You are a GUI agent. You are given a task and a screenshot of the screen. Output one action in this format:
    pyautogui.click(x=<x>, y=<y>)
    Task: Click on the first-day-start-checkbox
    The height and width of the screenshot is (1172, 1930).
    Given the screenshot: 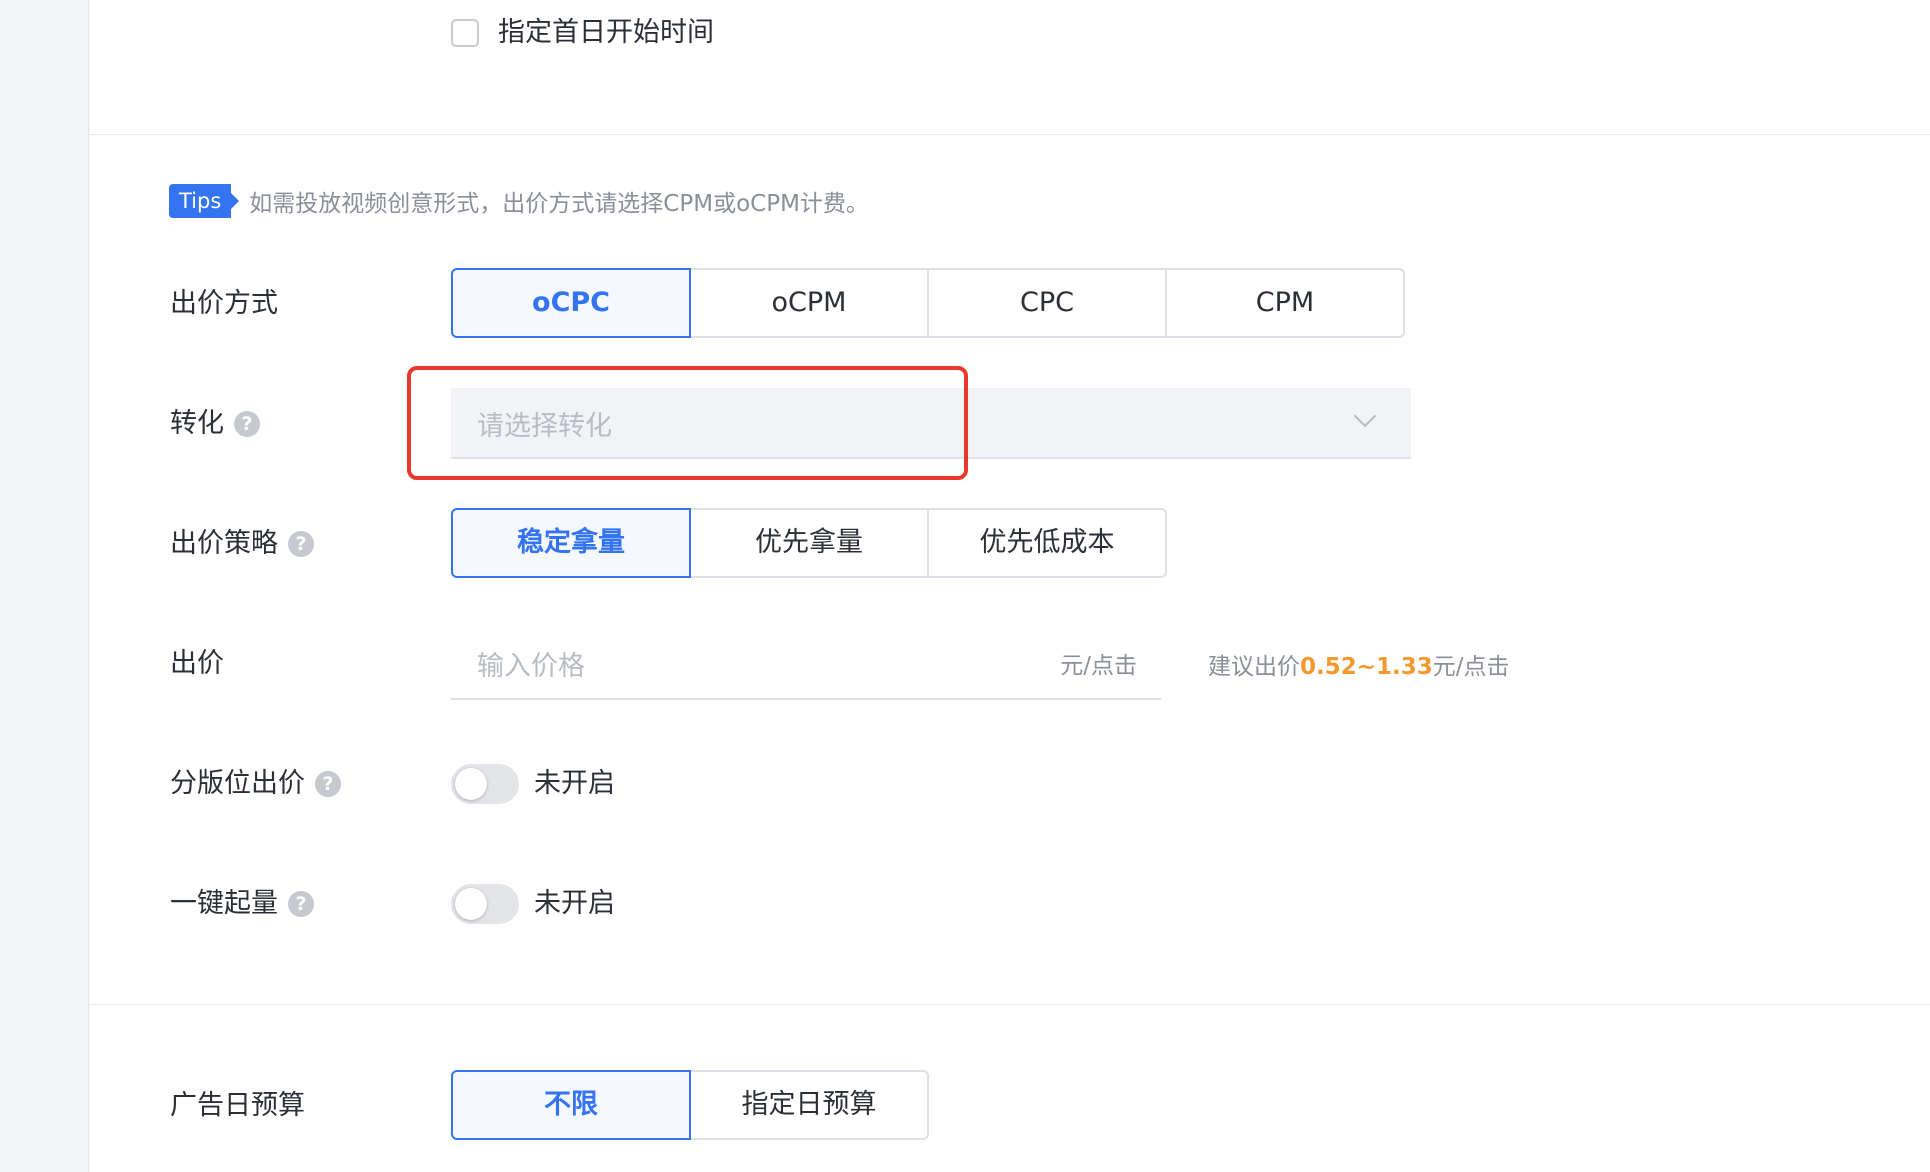 What is the action you would take?
    pyautogui.click(x=465, y=33)
    